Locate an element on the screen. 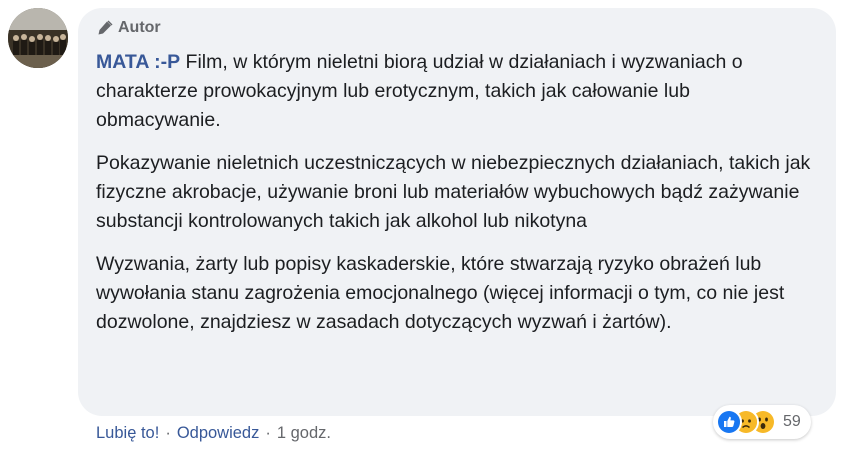  reaction-count: 59 is located at coordinates (792, 421).